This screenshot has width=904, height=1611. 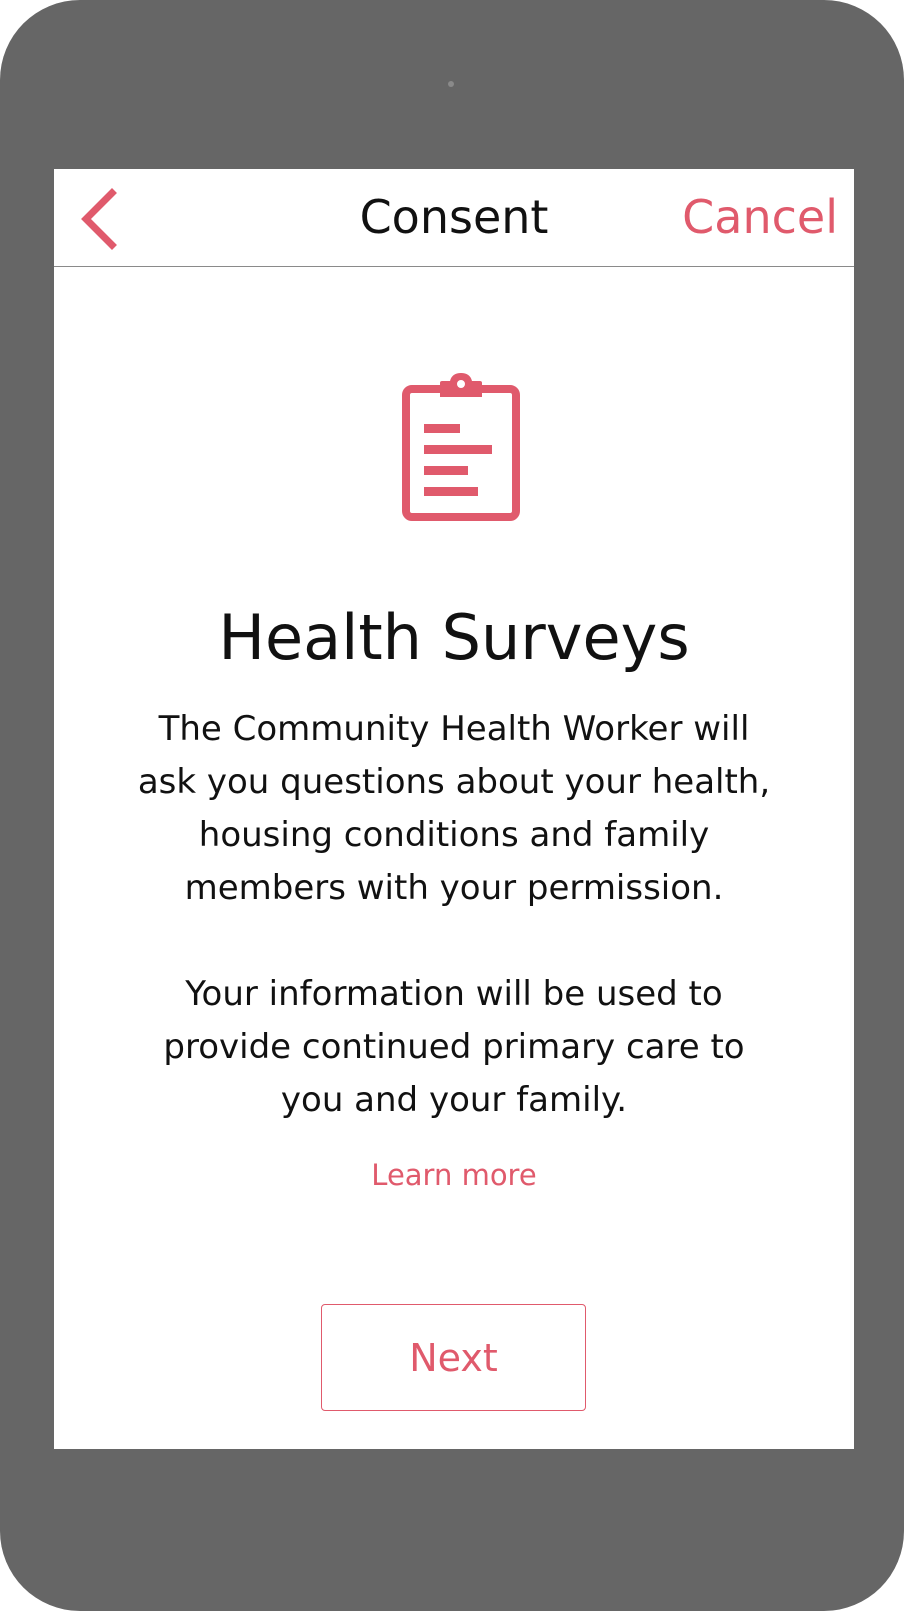 I want to click on back-button, so click(x=100, y=219).